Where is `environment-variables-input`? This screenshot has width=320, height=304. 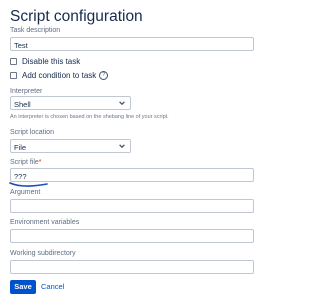
environment-variables-input is located at coordinates (132, 236).